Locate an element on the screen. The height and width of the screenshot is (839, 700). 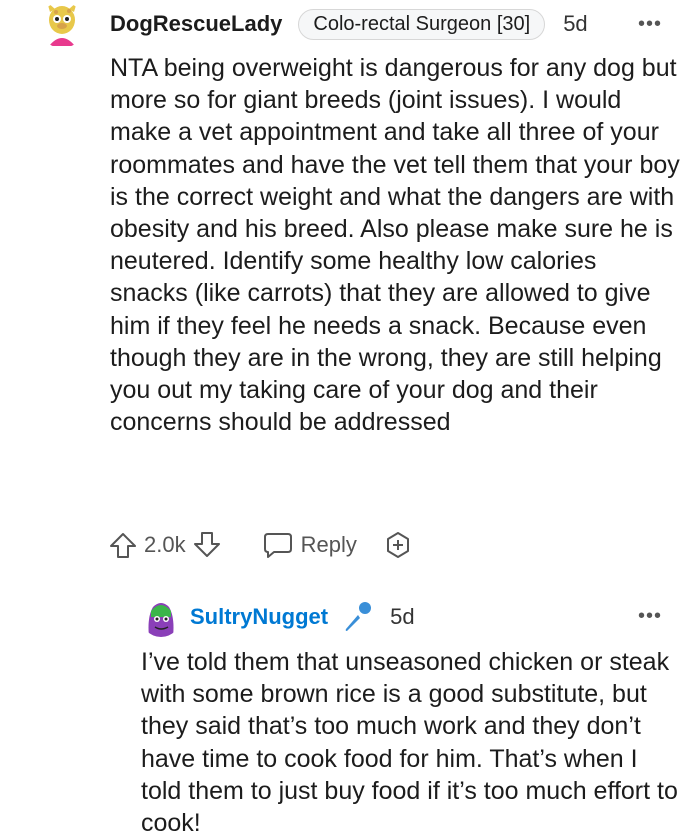
reply-username: SultryNugget is located at coordinates (259, 617).